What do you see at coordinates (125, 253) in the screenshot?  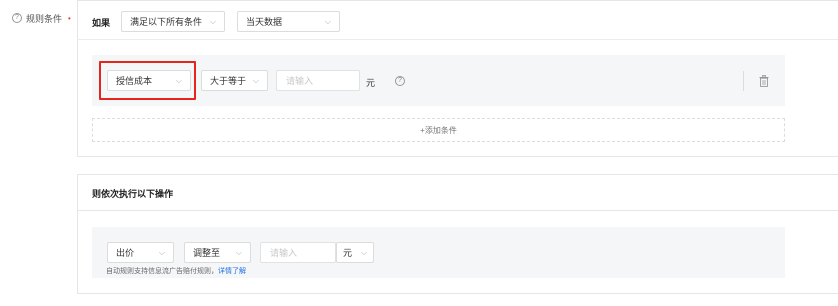 I see `target-value: 出价` at bounding box center [125, 253].